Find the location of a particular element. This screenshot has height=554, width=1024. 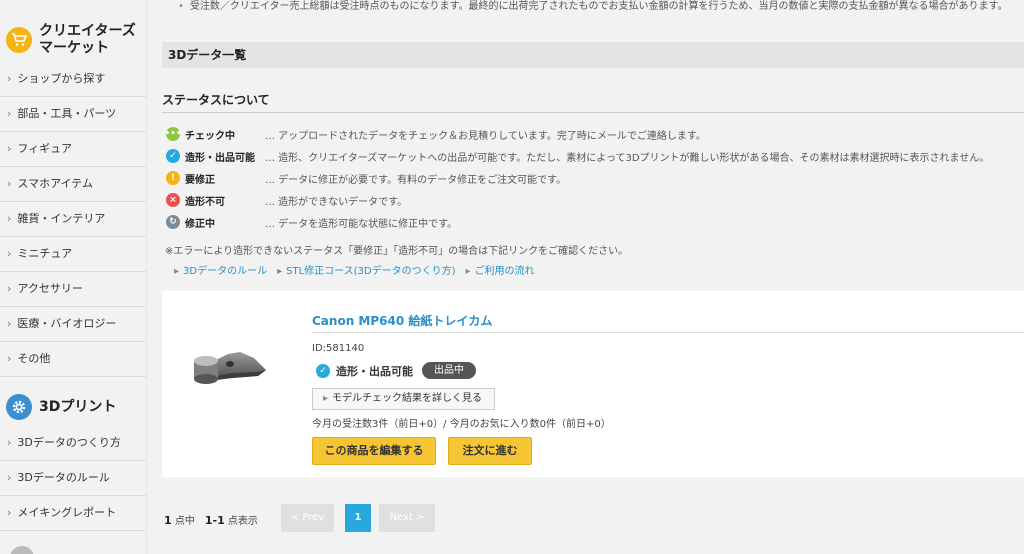

product-thumbnail is located at coordinates (232, 371).